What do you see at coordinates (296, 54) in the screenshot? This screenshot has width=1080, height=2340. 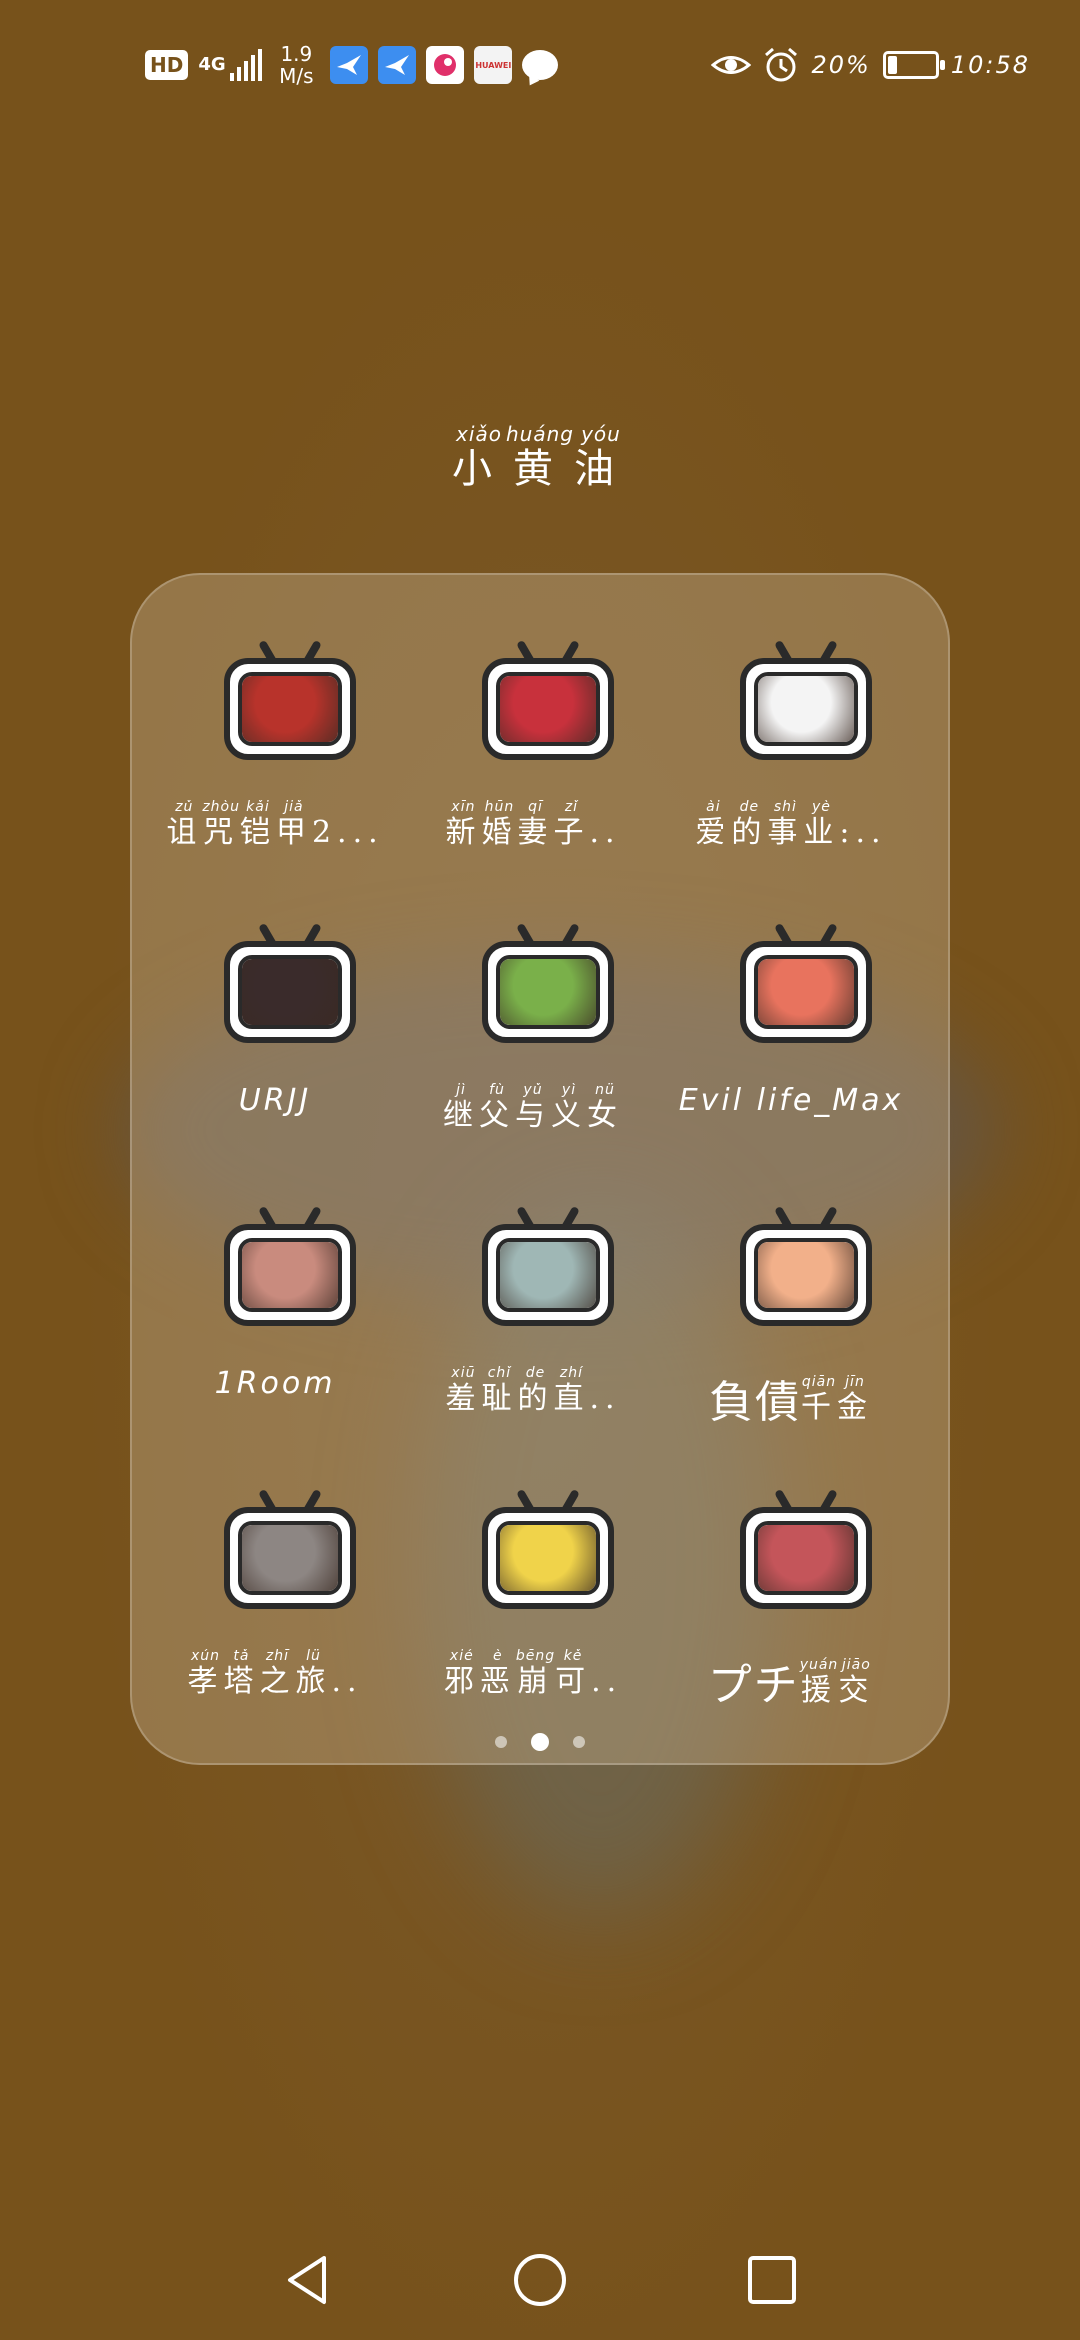 I see `speed-value: 1.9` at bounding box center [296, 54].